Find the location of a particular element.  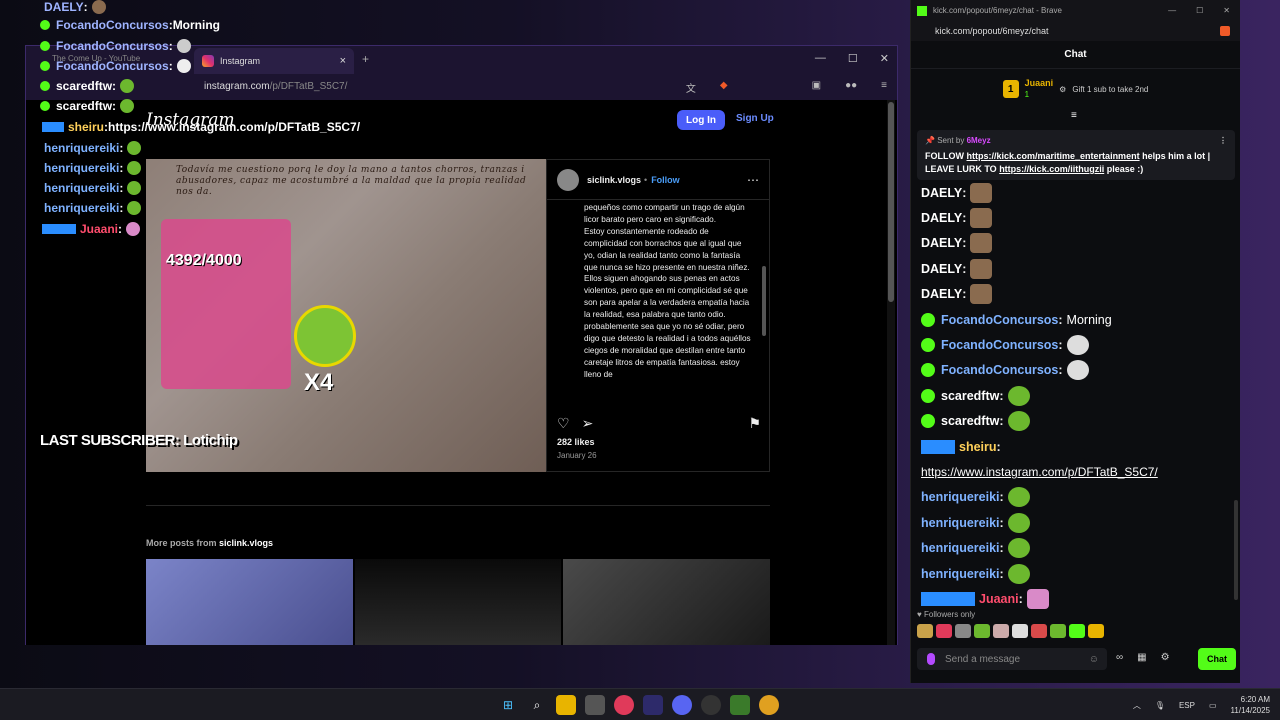

brave-shield-icon: ◆ is located at coordinates (724, 87).